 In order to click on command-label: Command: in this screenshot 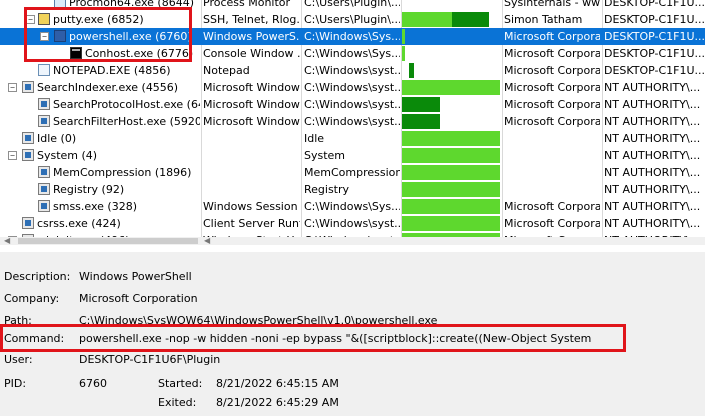, I will do `click(34, 338)`.